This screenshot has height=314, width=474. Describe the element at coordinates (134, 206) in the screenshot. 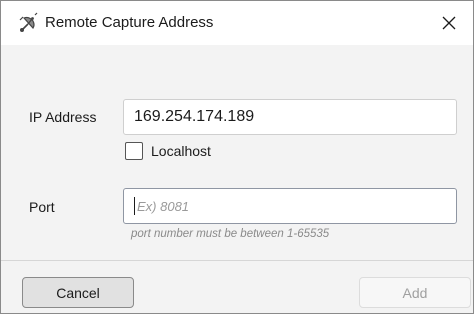

I see `text-caret` at that location.